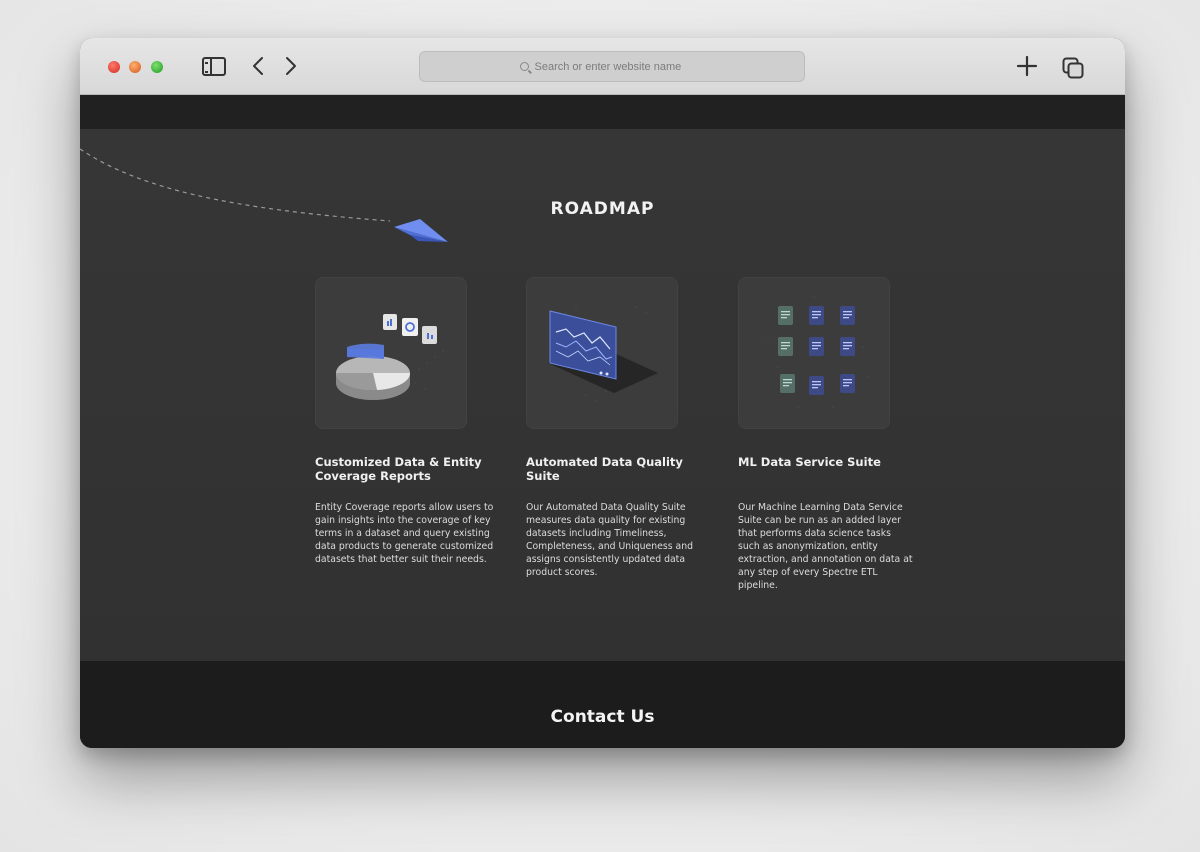  Describe the element at coordinates (602, 112) in the screenshot. I see `site-header-band` at that location.